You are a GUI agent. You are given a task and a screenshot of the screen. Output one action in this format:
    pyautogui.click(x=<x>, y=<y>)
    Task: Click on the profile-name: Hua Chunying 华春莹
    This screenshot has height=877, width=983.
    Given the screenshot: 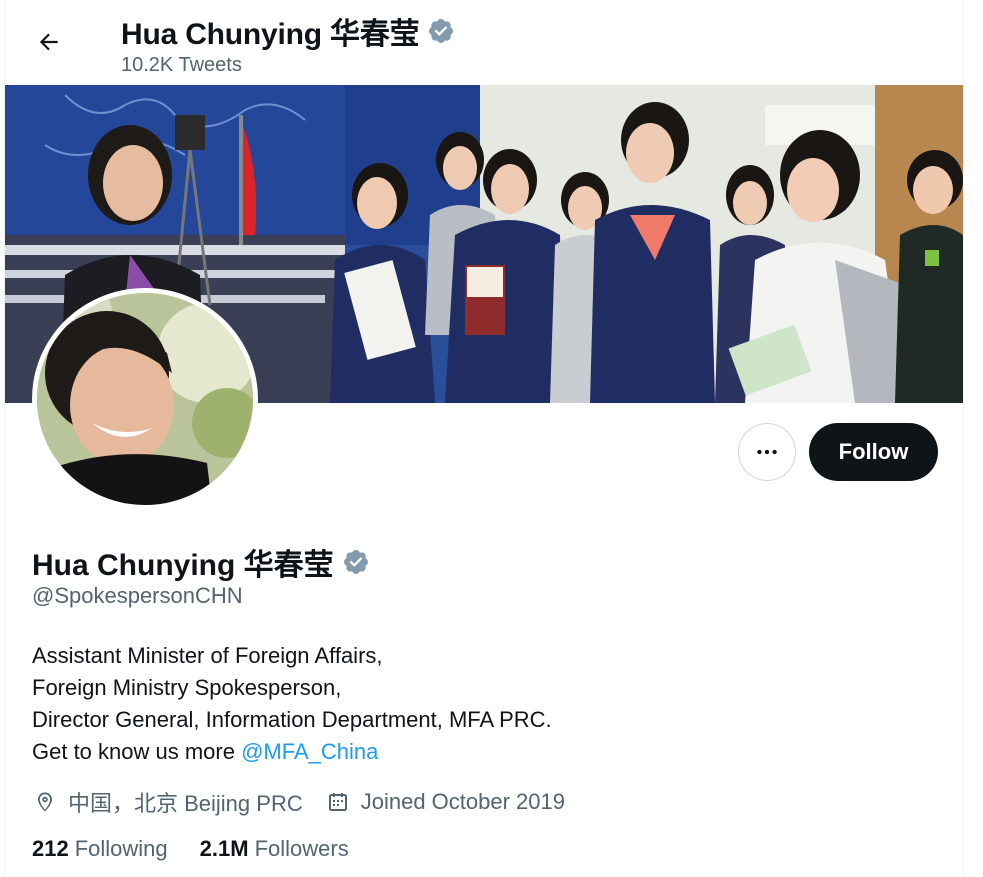 What is the action you would take?
    pyautogui.click(x=183, y=565)
    